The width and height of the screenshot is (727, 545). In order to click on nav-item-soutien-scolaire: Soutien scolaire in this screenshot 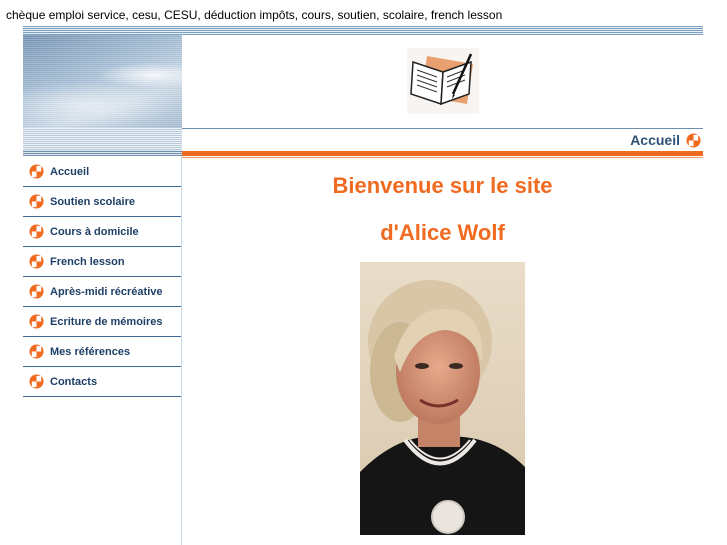, I will do `click(102, 202)`.